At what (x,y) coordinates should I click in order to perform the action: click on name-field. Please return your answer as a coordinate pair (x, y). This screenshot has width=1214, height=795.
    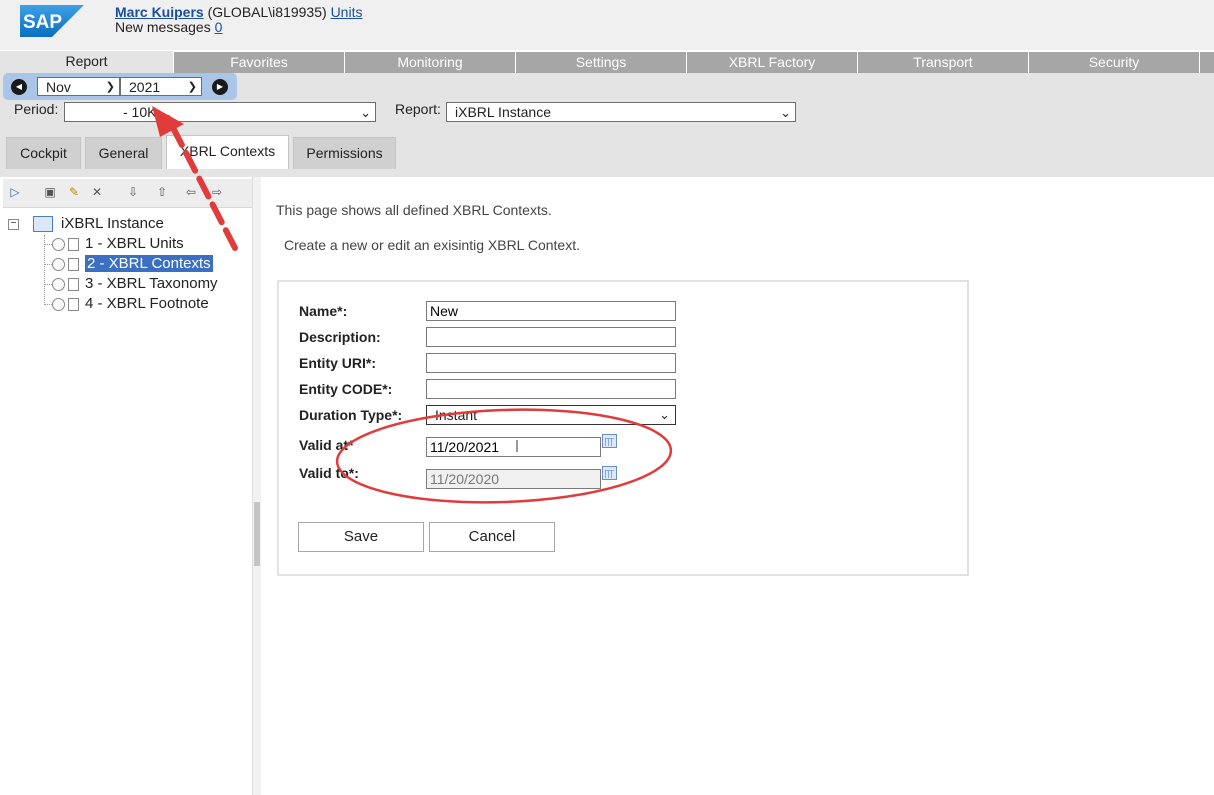
    Looking at the image, I should click on (551, 311).